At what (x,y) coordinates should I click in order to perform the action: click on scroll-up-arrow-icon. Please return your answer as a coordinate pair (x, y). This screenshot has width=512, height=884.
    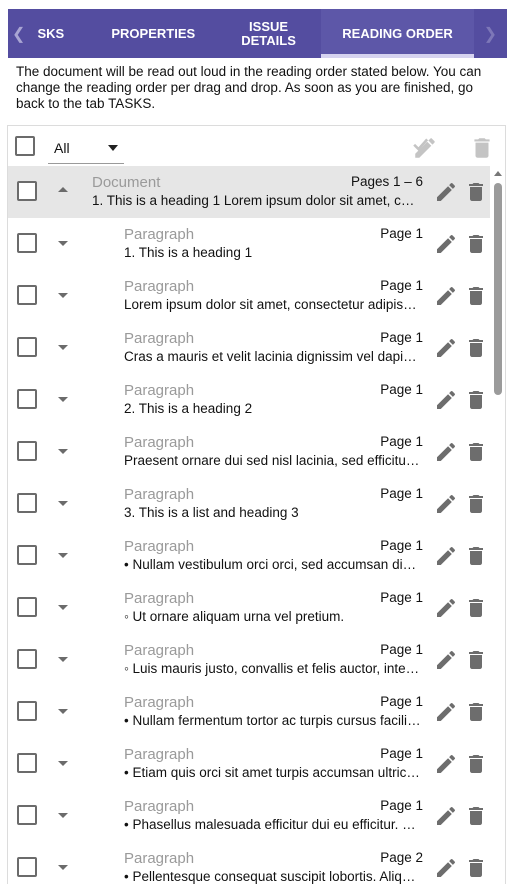
    Looking at the image, I should click on (498, 173).